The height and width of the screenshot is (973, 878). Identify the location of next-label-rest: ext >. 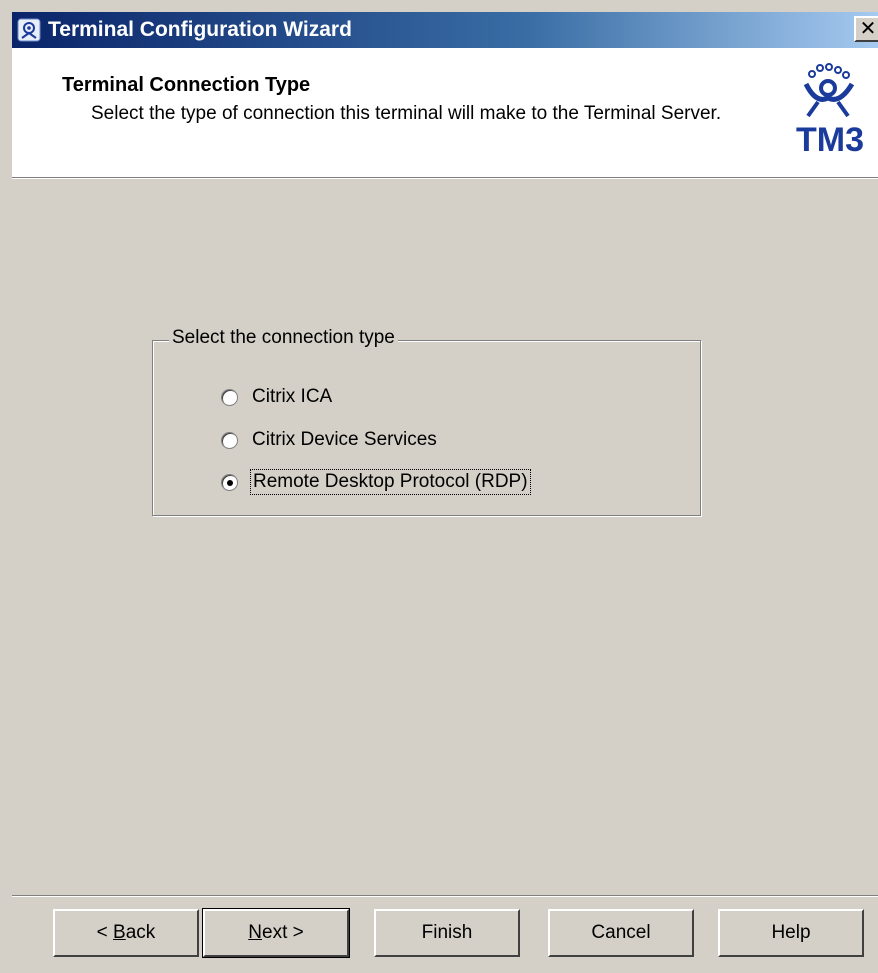
(283, 932).